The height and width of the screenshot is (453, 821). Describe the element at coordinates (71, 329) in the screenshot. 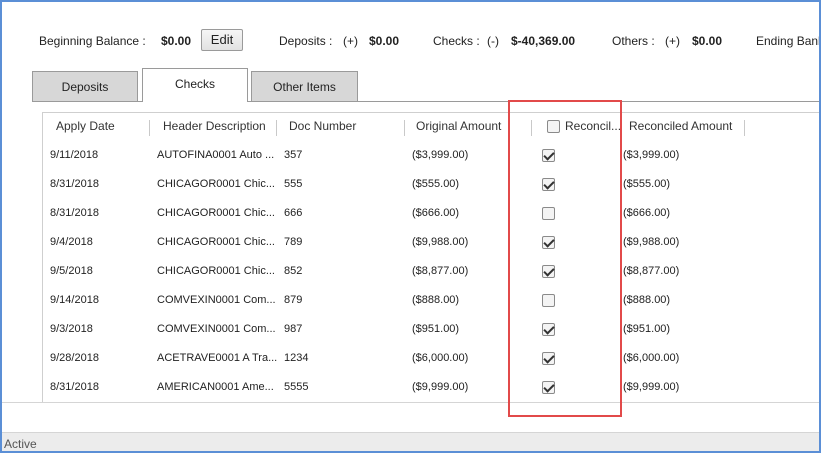

I see `apply-date-cell: 9/3/2018` at that location.